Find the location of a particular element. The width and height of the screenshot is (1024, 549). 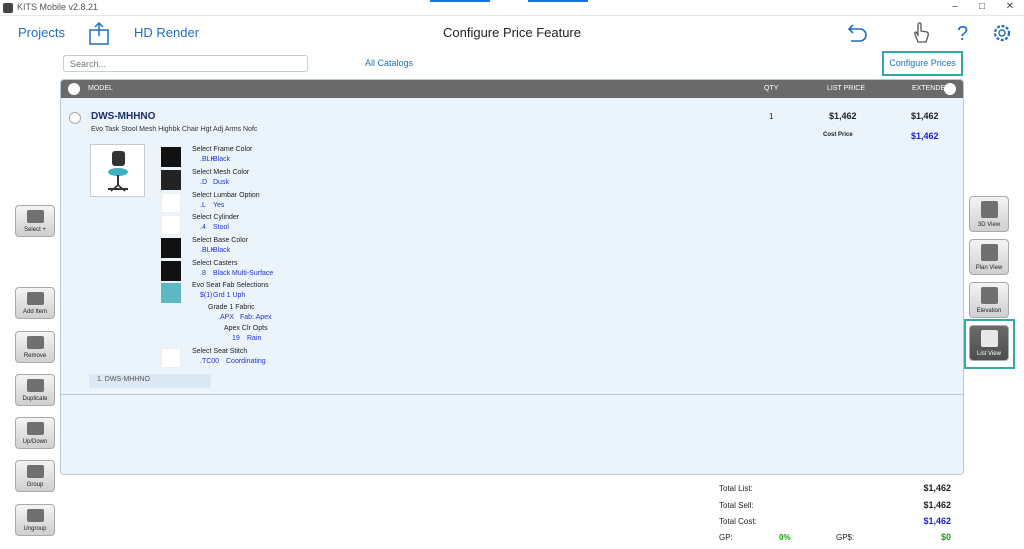

gp-value: 0% is located at coordinates (785, 537).